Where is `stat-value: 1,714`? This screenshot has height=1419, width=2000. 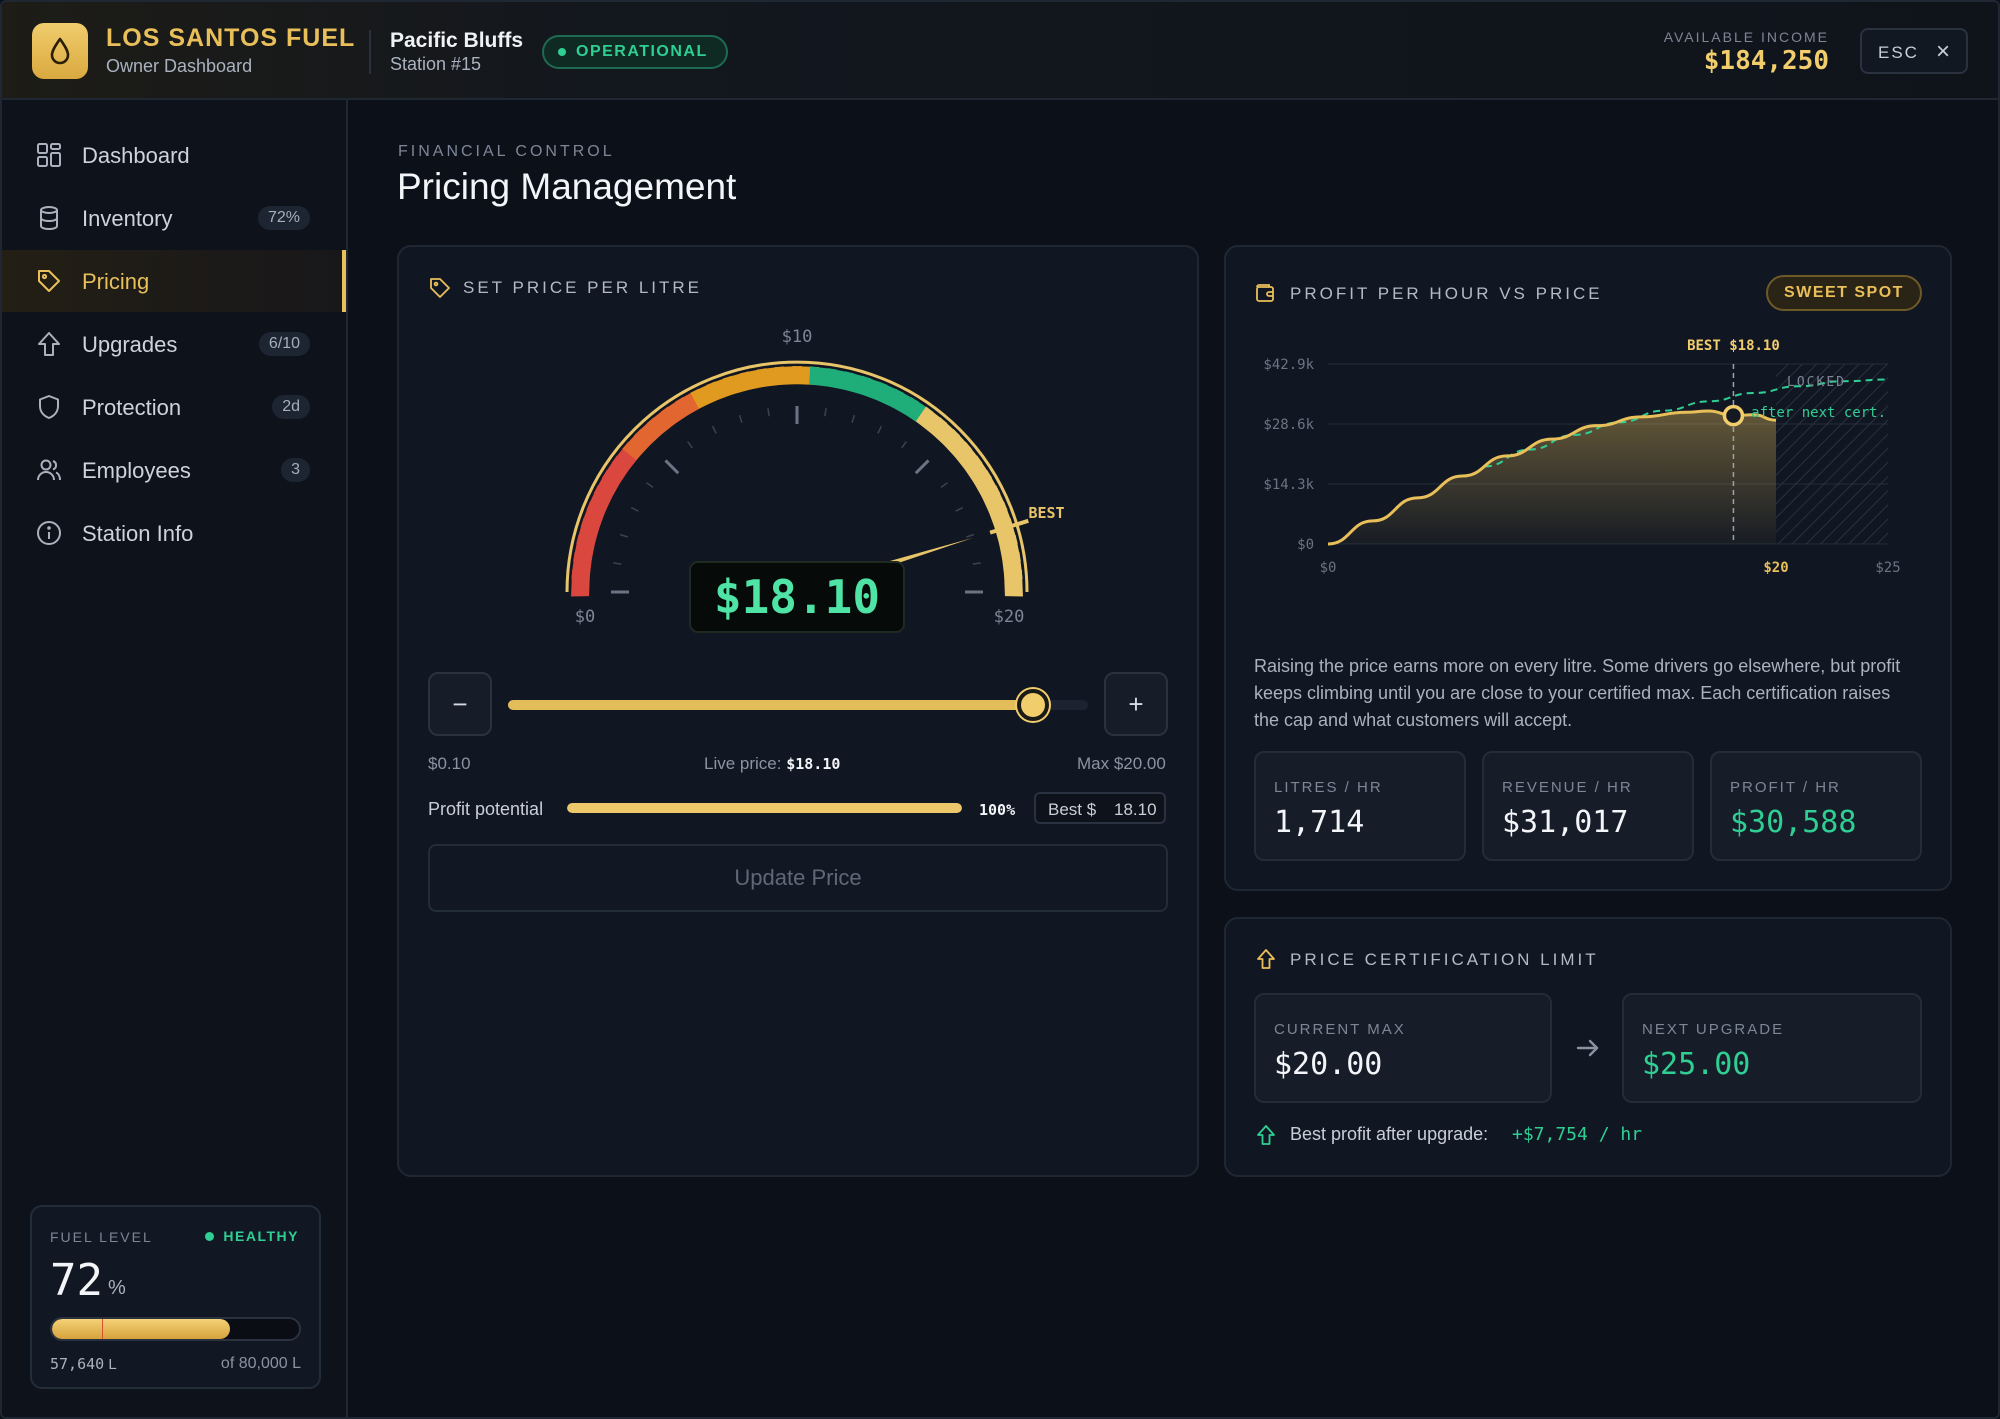
stat-value: 1,714 is located at coordinates (1319, 822).